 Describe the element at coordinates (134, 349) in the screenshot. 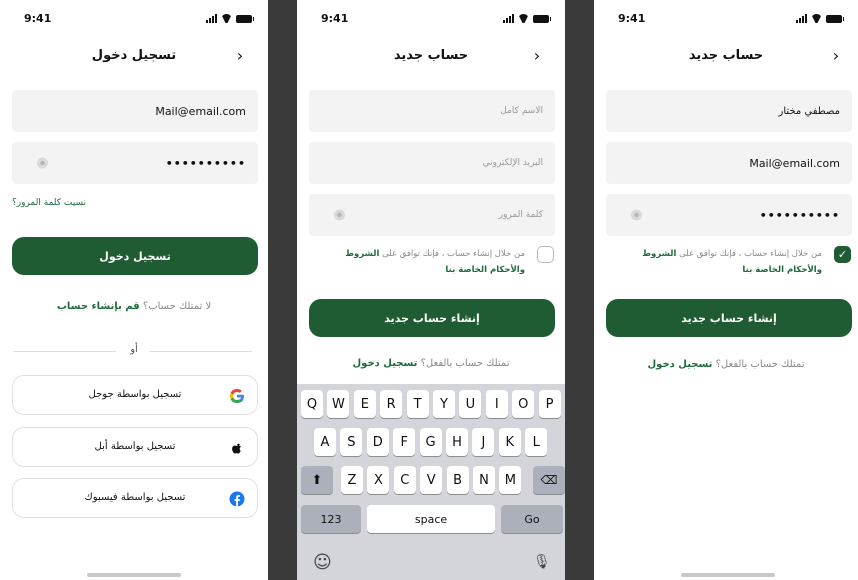

I see `or-label: أو` at that location.